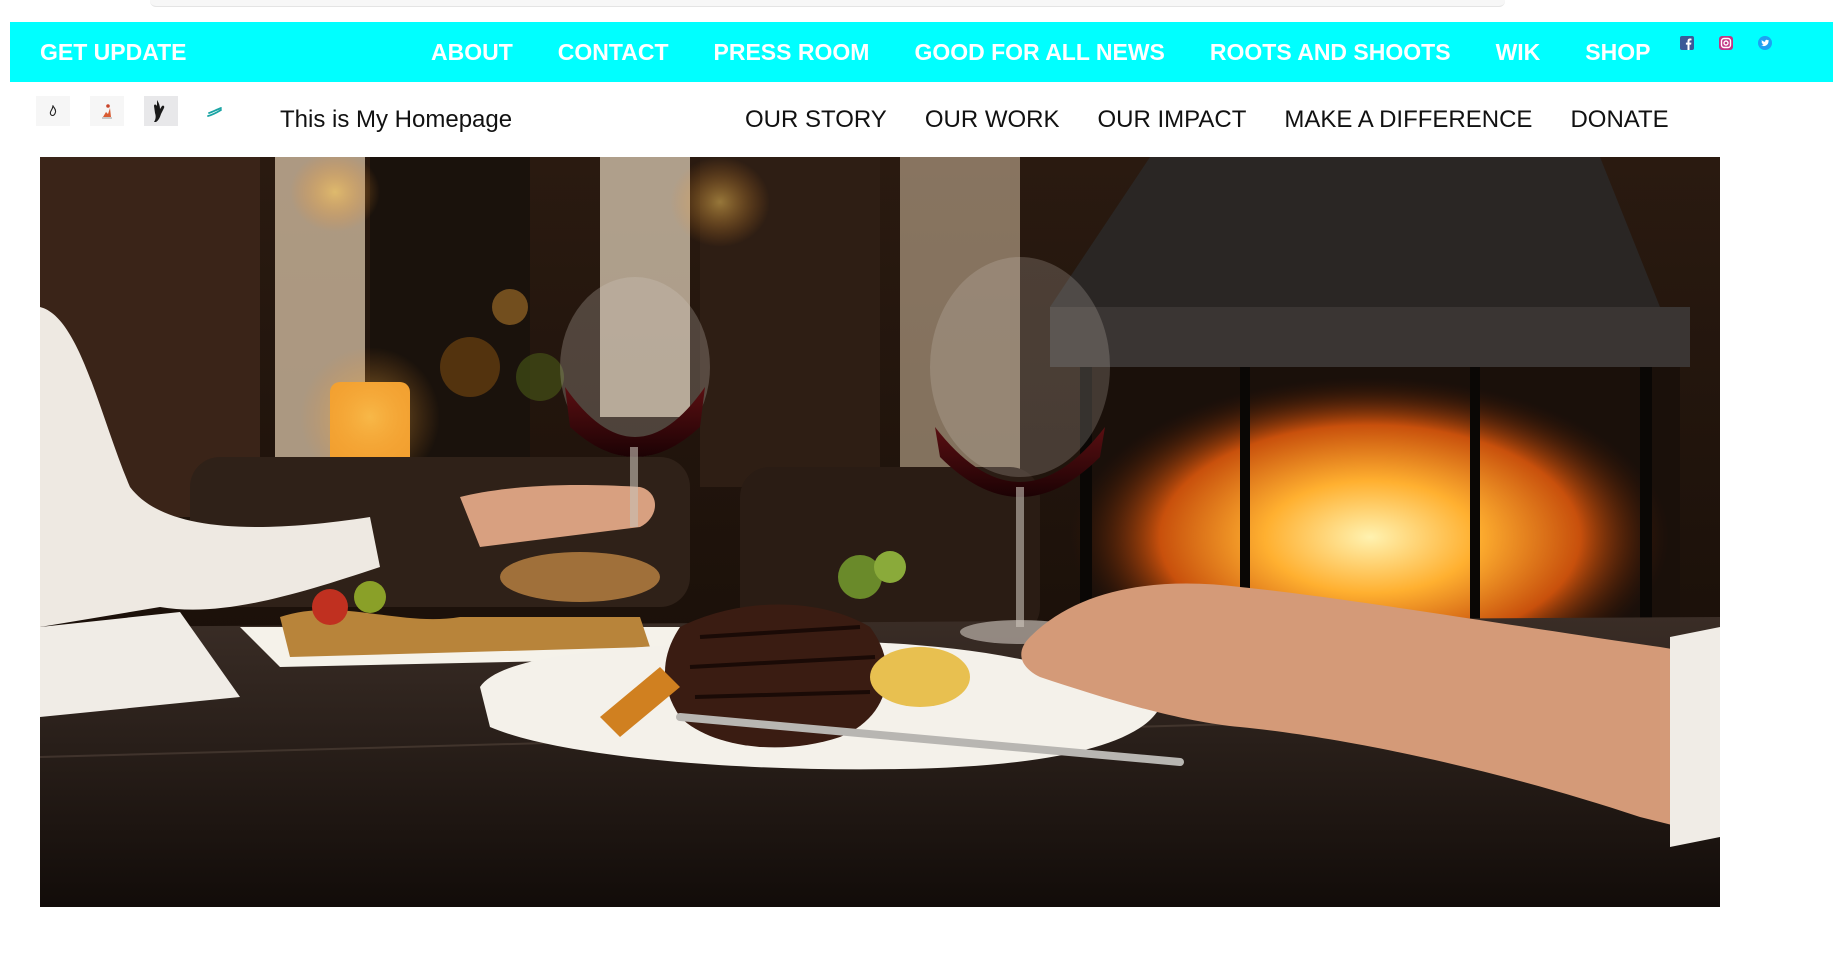 This screenshot has width=1840, height=959. What do you see at coordinates (1738, 43) in the screenshot?
I see `social-links` at bounding box center [1738, 43].